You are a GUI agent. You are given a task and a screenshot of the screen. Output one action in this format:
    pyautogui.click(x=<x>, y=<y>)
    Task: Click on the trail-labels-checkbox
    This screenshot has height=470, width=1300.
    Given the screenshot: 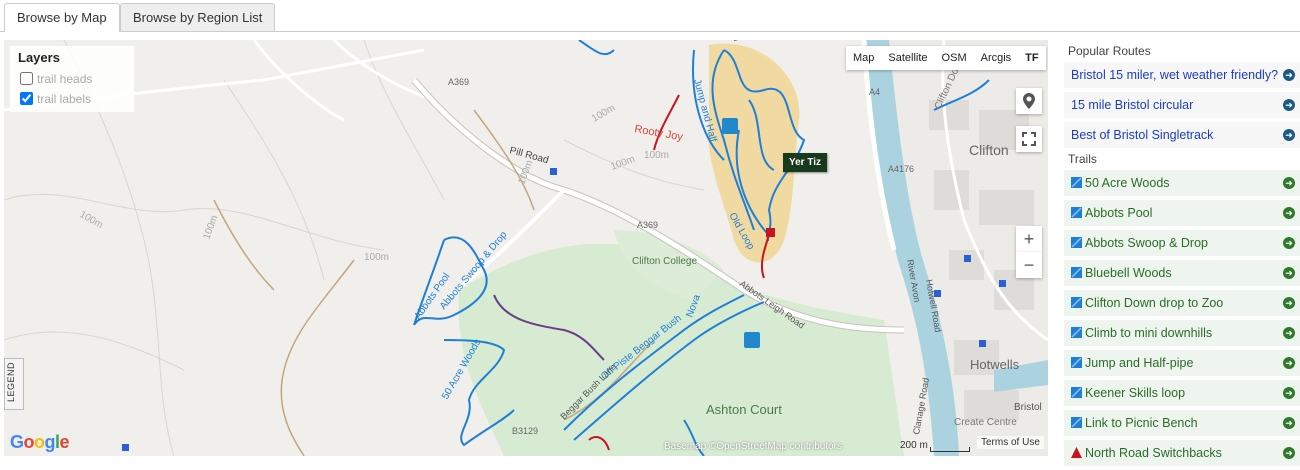 What is the action you would take?
    pyautogui.click(x=26, y=98)
    